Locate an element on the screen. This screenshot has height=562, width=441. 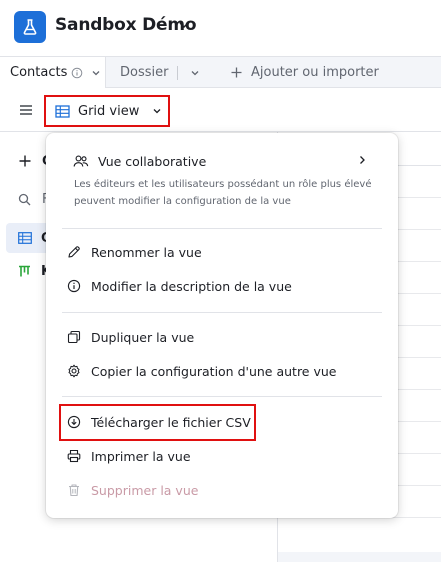
flask-icon is located at coordinates (30, 27).